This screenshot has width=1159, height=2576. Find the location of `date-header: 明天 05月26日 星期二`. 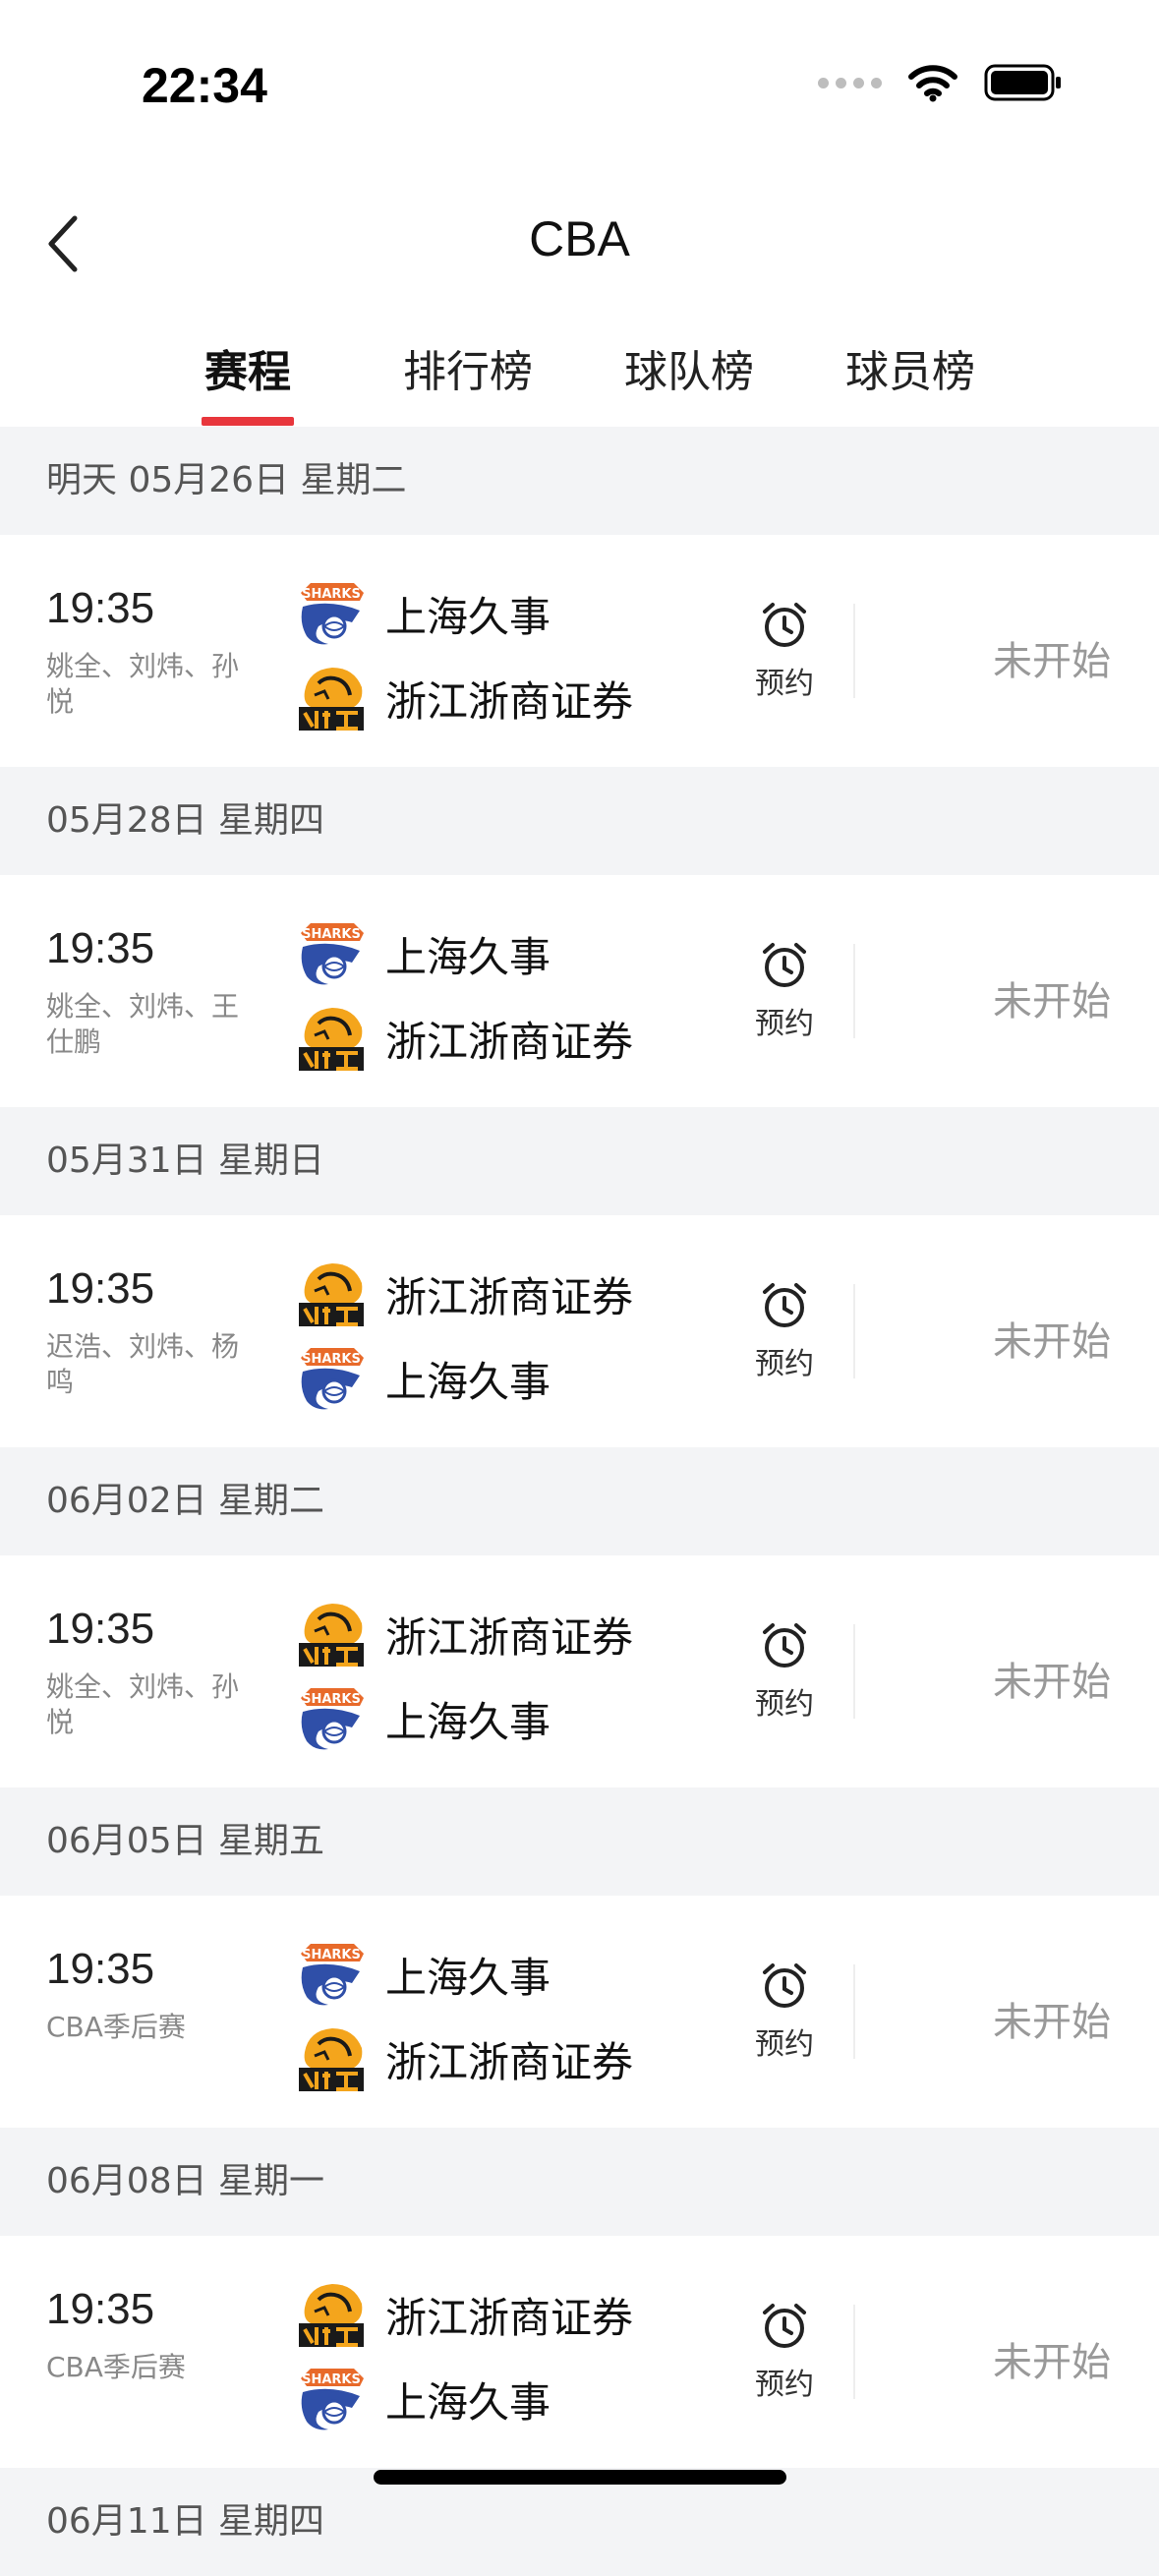

date-header: 明天 05月26日 星期二 is located at coordinates (580, 481).